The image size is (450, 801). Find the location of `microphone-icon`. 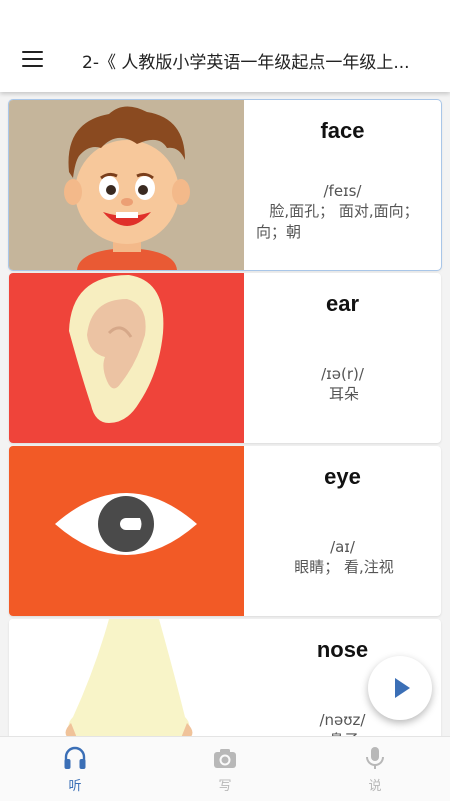

microphone-icon is located at coordinates (375, 758).